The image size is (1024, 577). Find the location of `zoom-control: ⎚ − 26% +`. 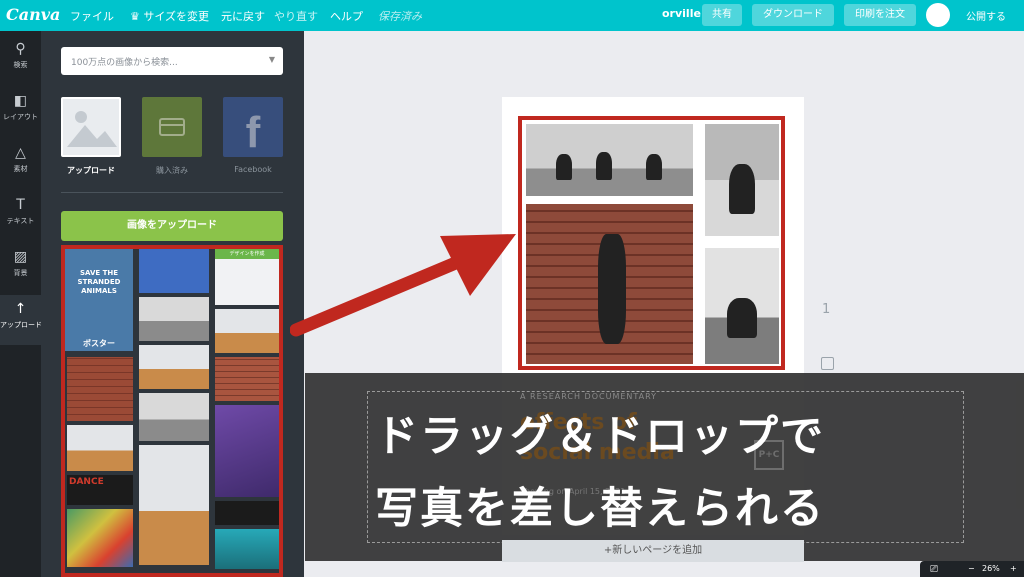

zoom-control: ⎚ − 26% + is located at coordinates (972, 569).